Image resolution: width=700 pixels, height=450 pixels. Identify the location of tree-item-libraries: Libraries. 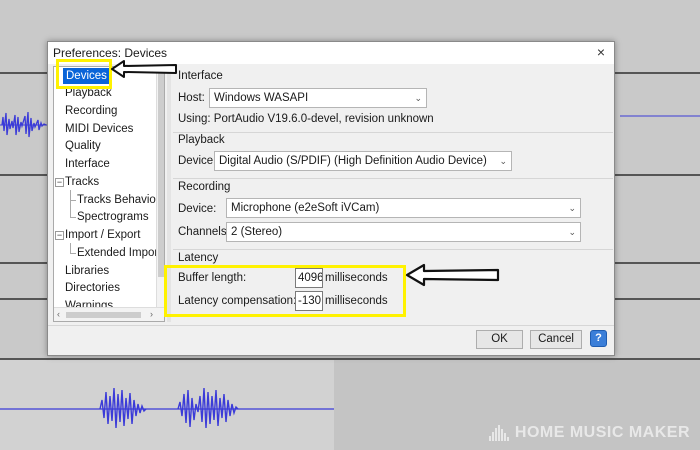
(87, 271).